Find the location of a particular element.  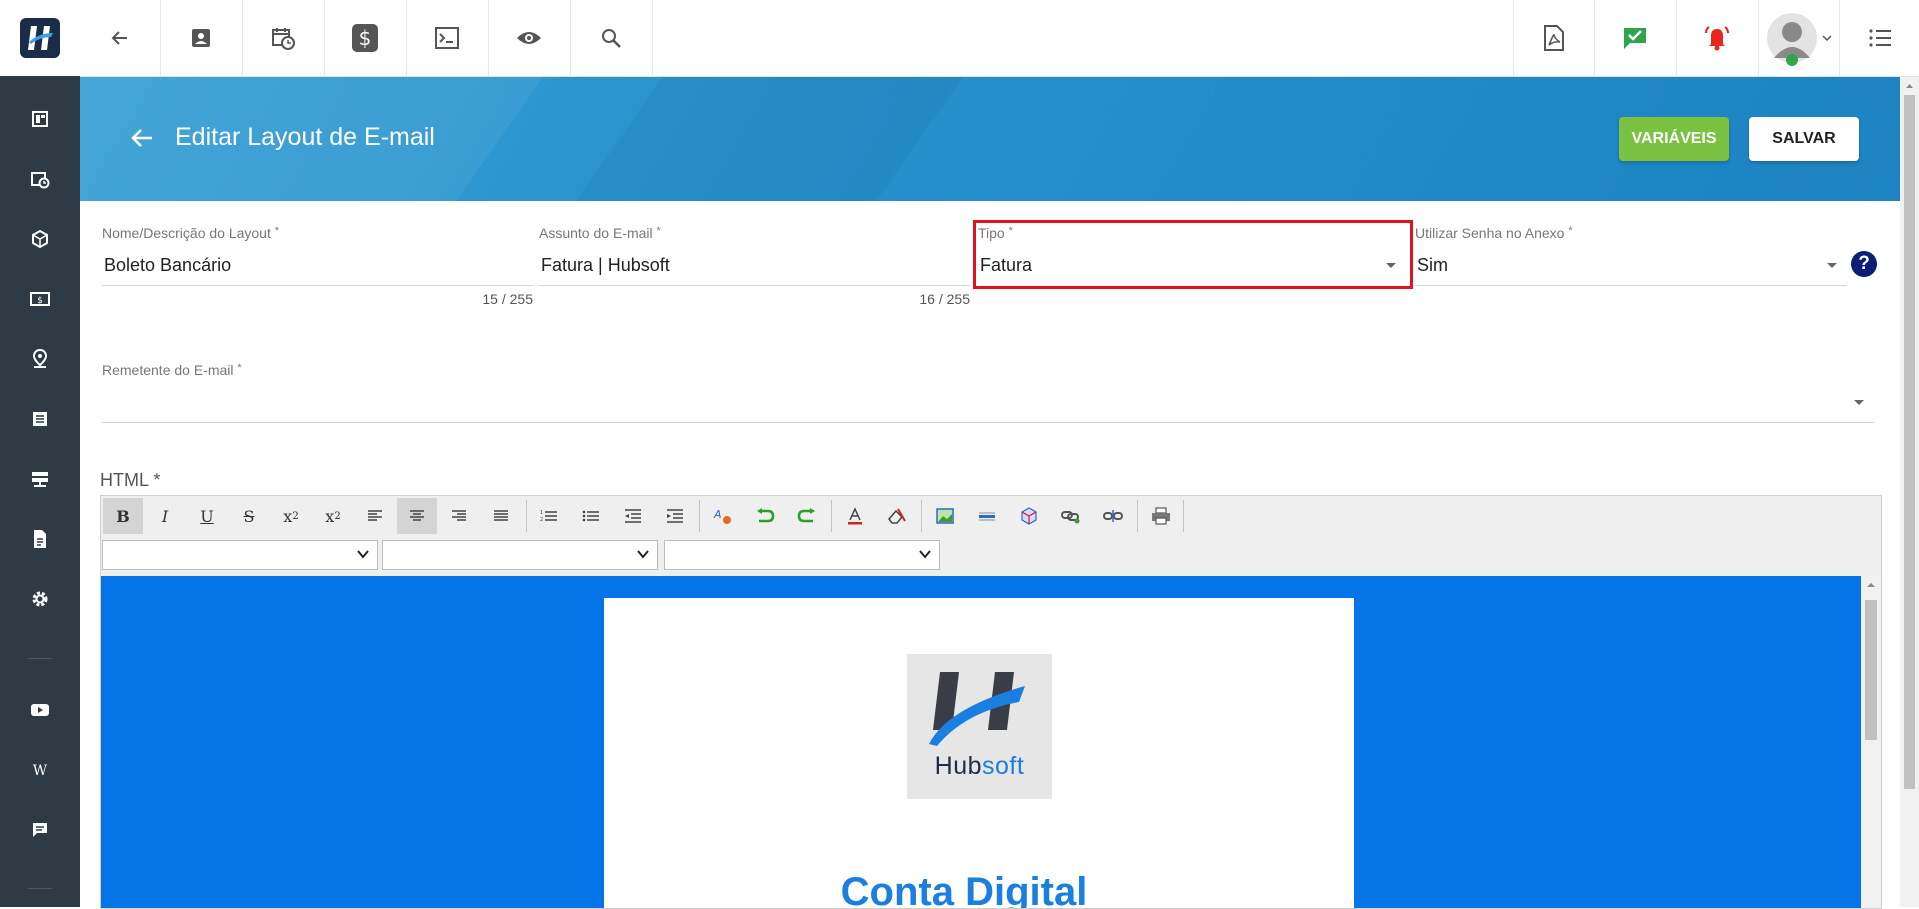

sidebar-item-settings is located at coordinates (40, 599).